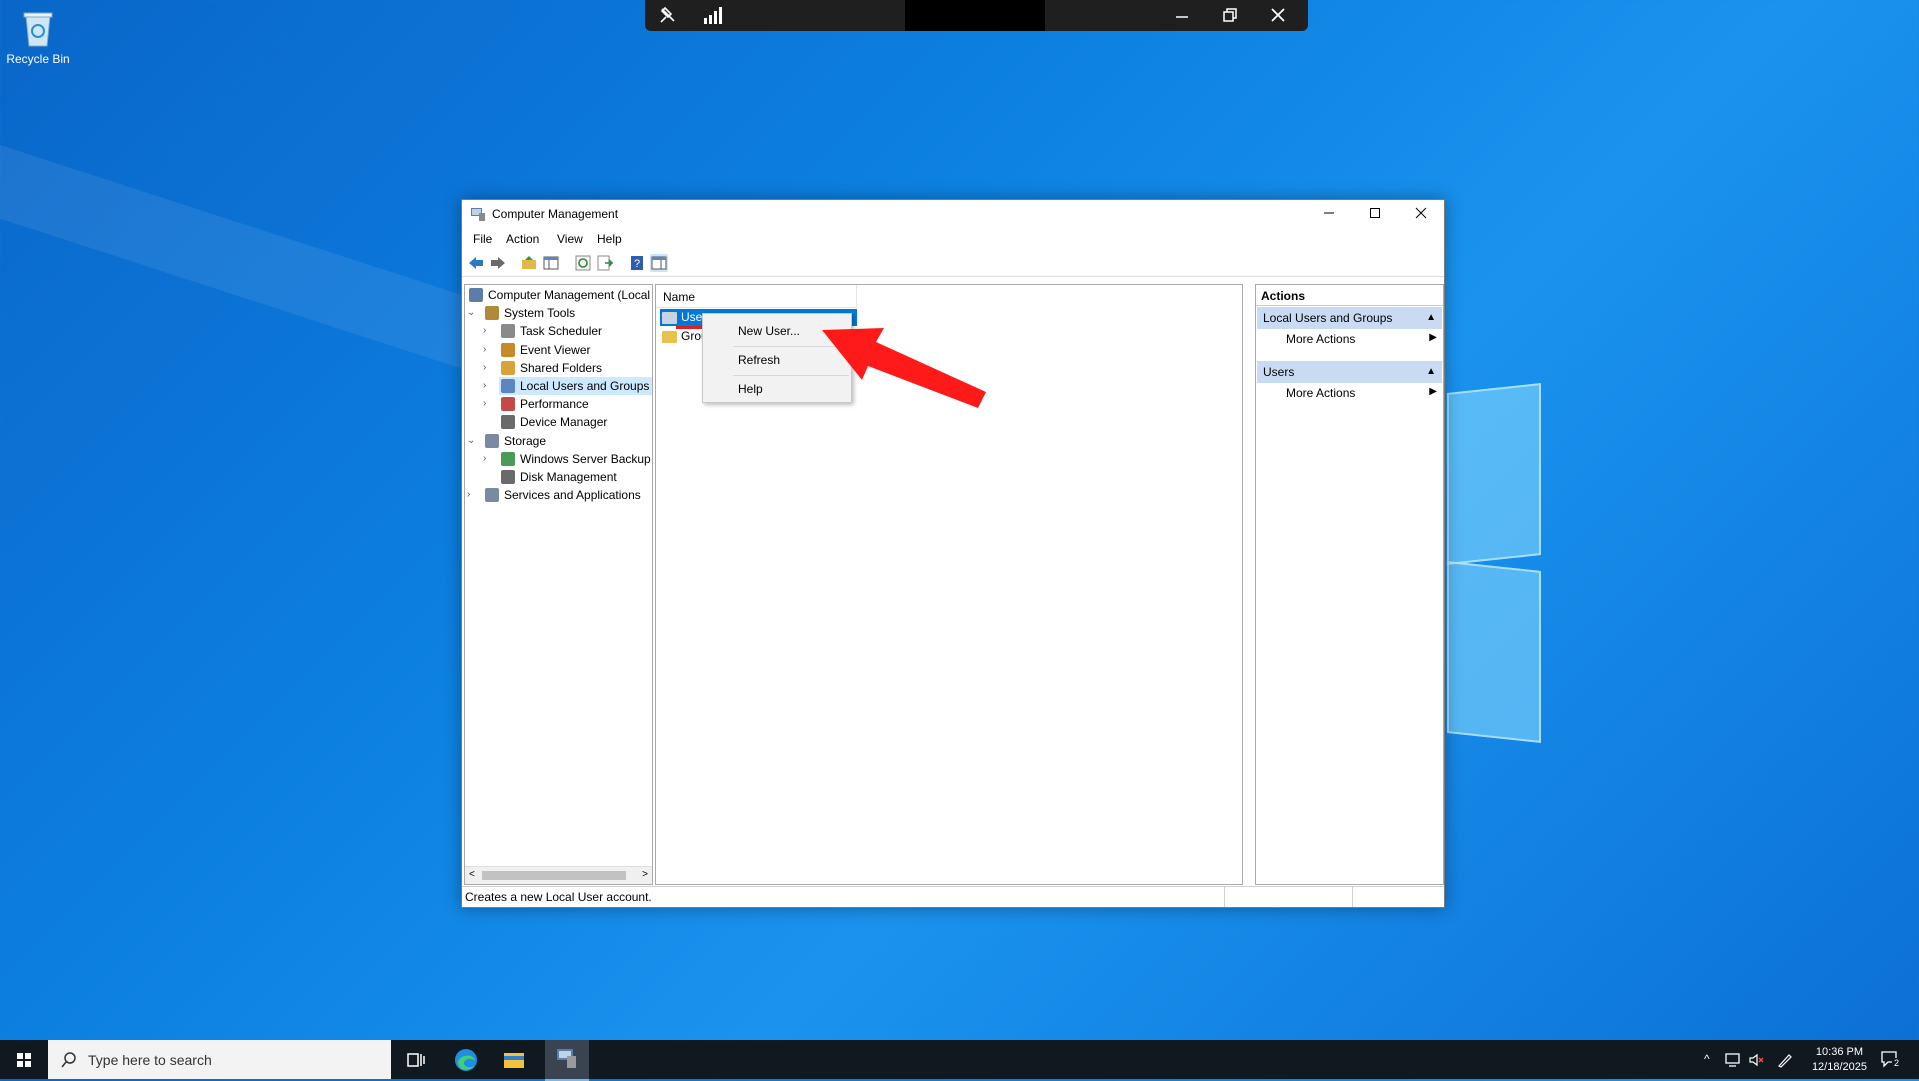 The width and height of the screenshot is (1919, 1081). Describe the element at coordinates (1433, 337) in the screenshot. I see `submenu-arrow-icon: ▶` at that location.